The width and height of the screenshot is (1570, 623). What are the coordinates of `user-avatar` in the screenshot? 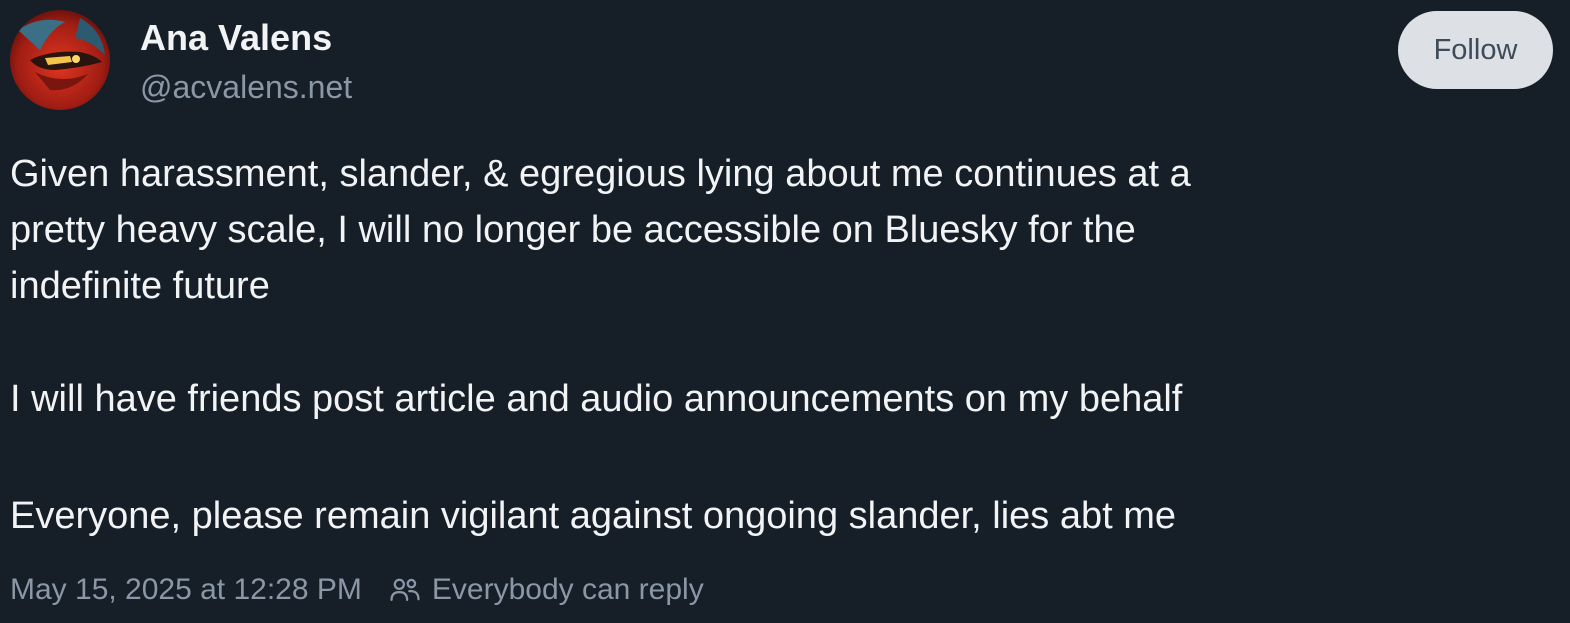 It's located at (60, 60).